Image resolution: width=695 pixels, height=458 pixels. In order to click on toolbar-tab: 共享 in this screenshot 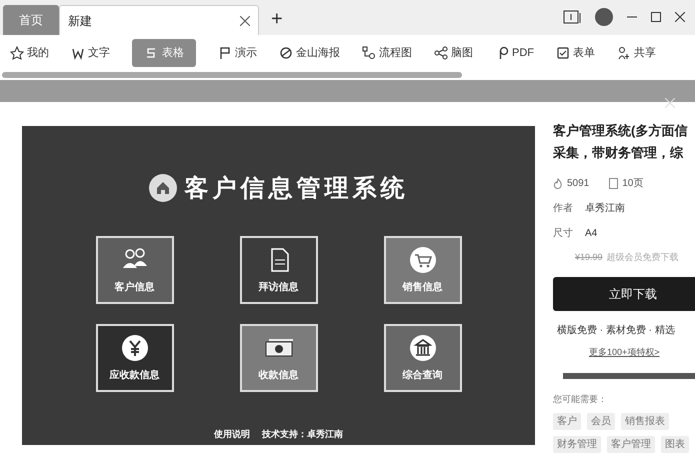, I will do `click(636, 53)`.